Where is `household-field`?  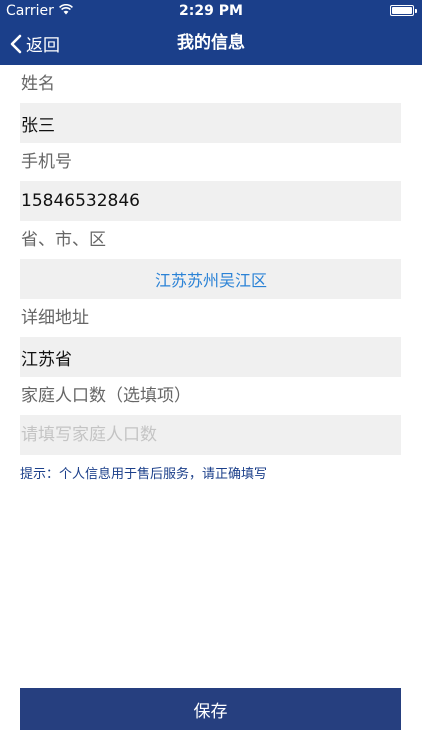 household-field is located at coordinates (210, 435).